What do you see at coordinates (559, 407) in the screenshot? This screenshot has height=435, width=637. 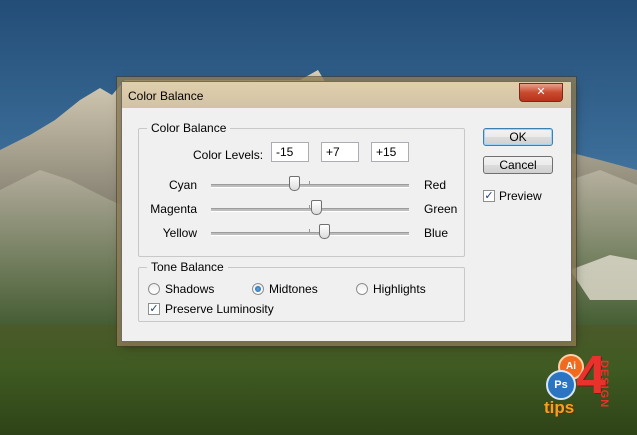 I see `logo-tips-text: tips` at bounding box center [559, 407].